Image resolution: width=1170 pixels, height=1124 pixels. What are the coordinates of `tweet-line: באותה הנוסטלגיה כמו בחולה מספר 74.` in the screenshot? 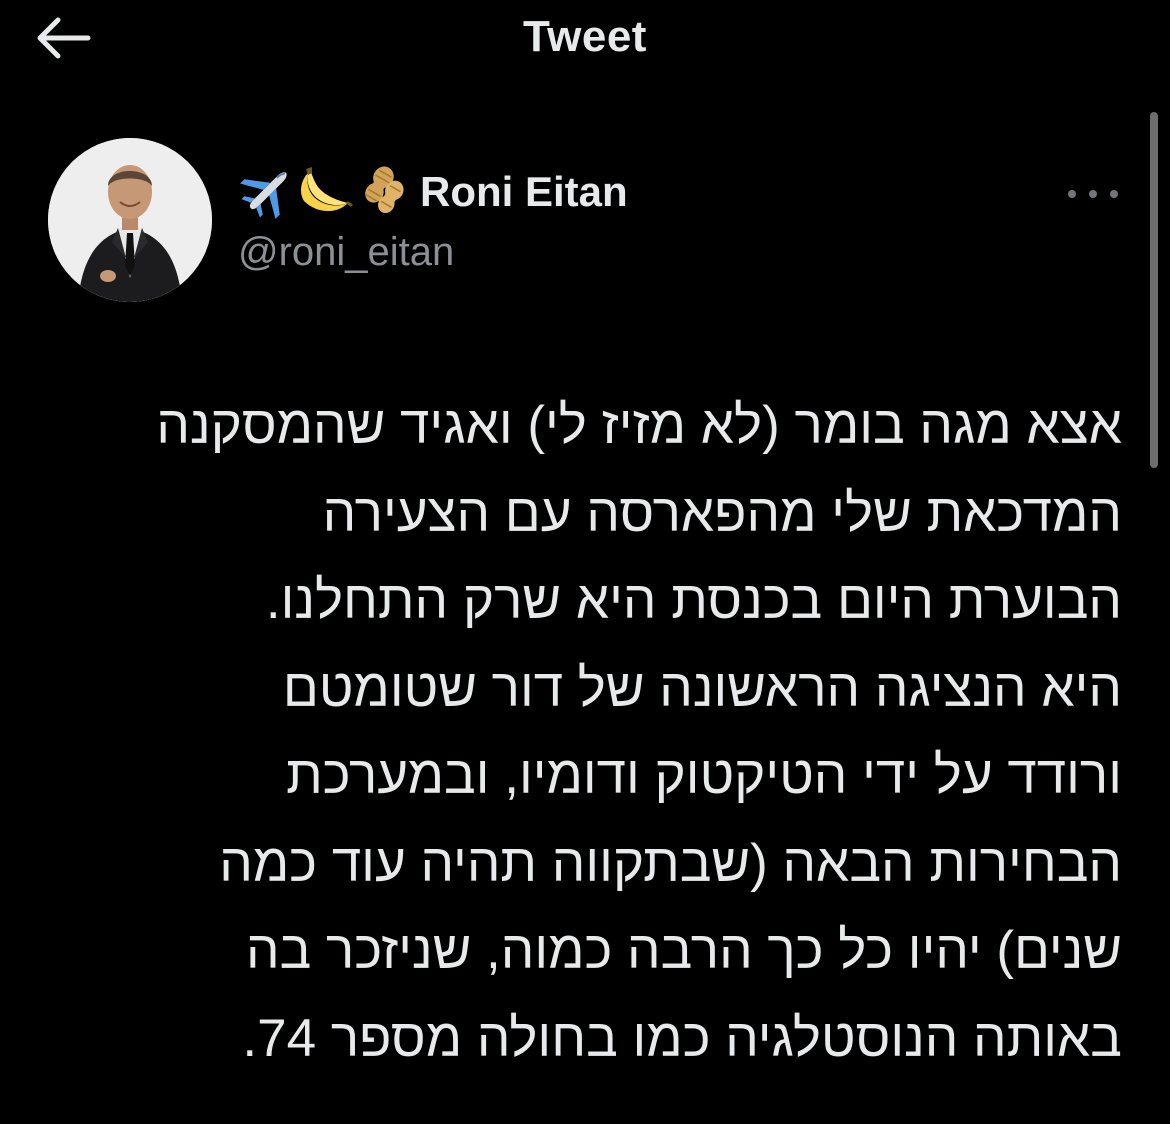 It's located at (682, 1038).